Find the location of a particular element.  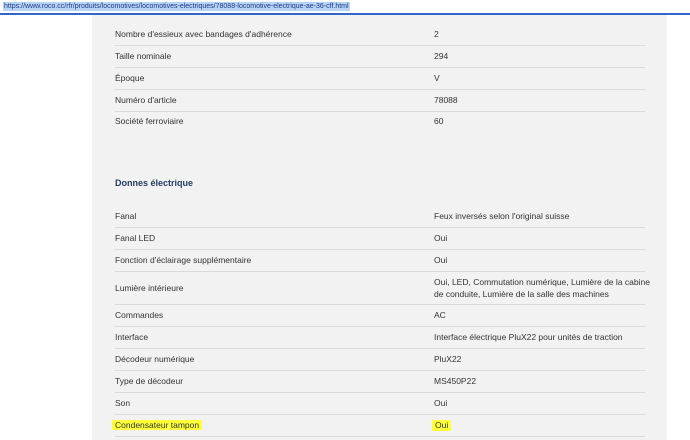

spec-row: Type de décodeur MS450P22 is located at coordinates (380, 382).